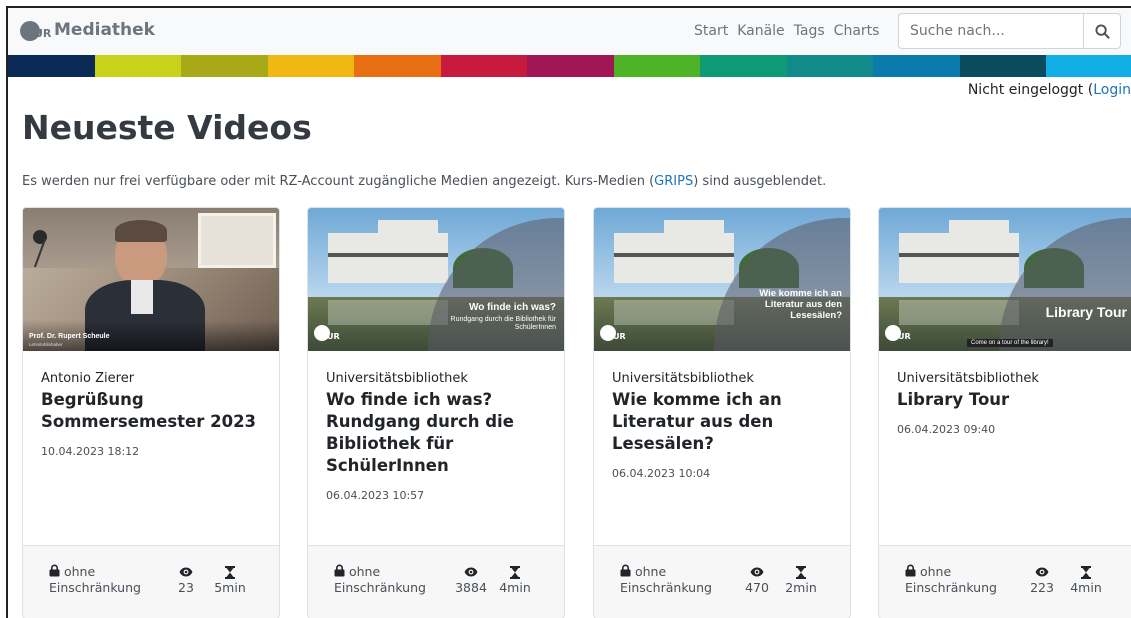  Describe the element at coordinates (167, 127) in the screenshot. I see `page-title: Neueste Videos` at that location.